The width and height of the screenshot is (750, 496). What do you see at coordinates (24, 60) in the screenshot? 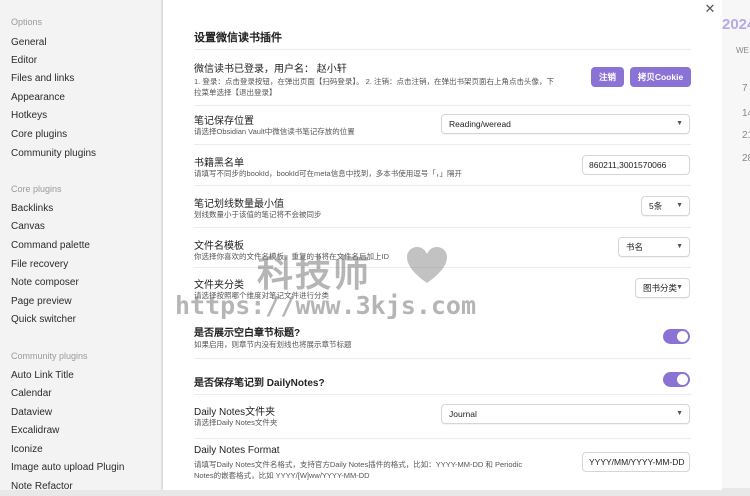
I see `sidebar-item-editor: Editor` at bounding box center [24, 60].